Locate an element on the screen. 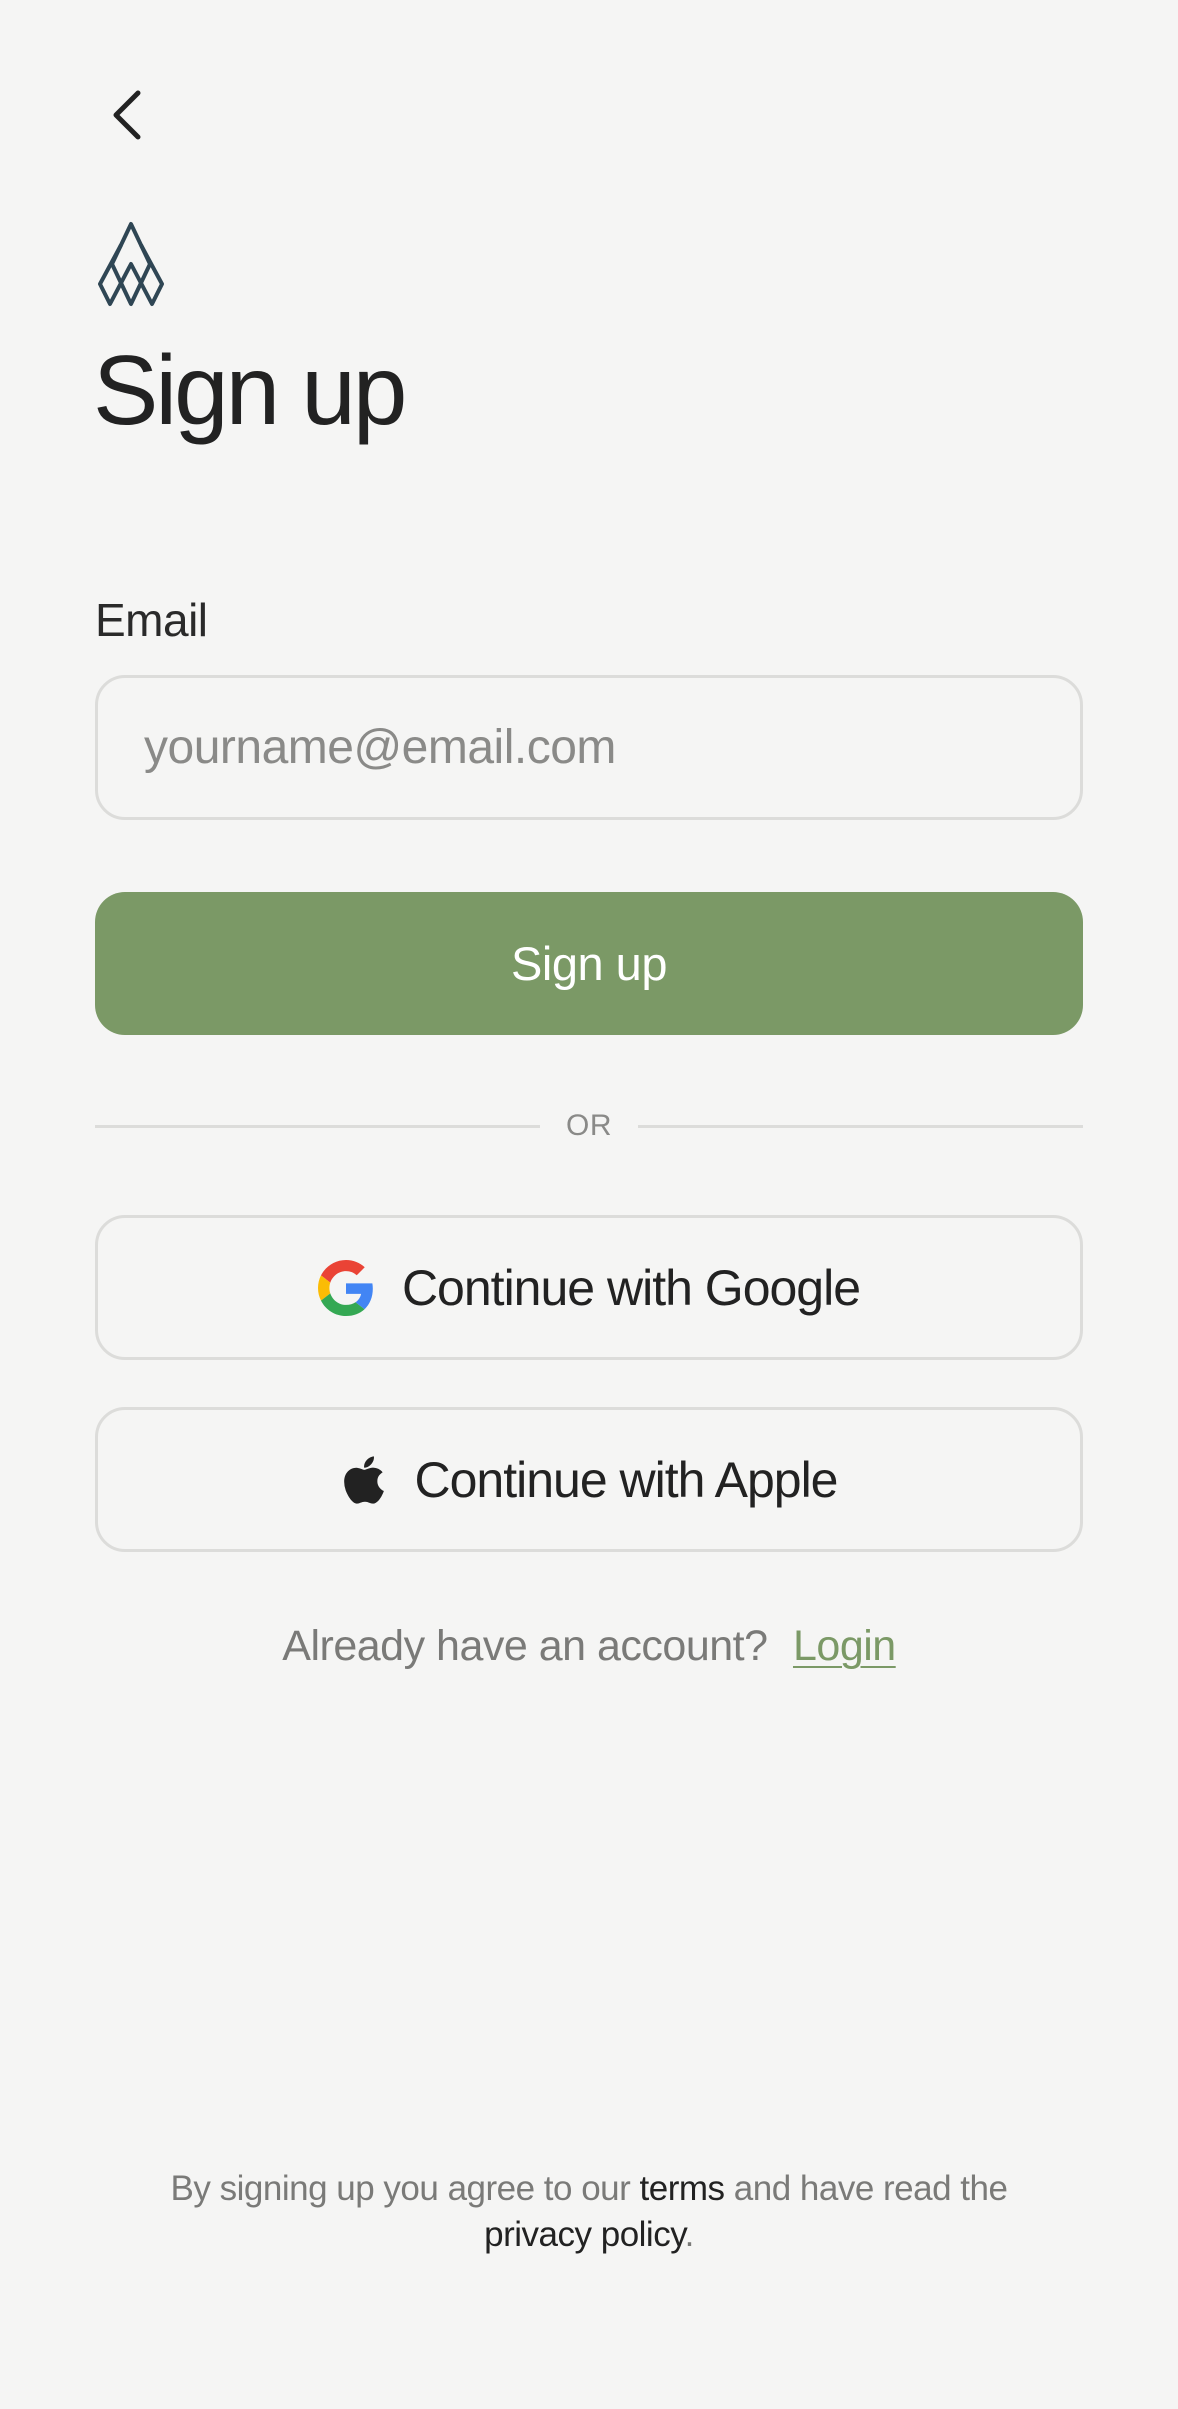 The image size is (1178, 2409). email-field is located at coordinates (589, 747).